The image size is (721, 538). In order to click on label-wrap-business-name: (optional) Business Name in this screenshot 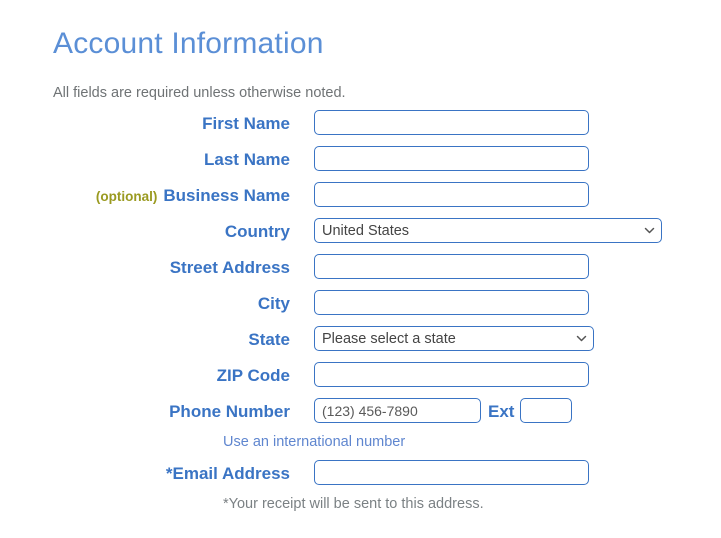, I will do `click(193, 196)`.